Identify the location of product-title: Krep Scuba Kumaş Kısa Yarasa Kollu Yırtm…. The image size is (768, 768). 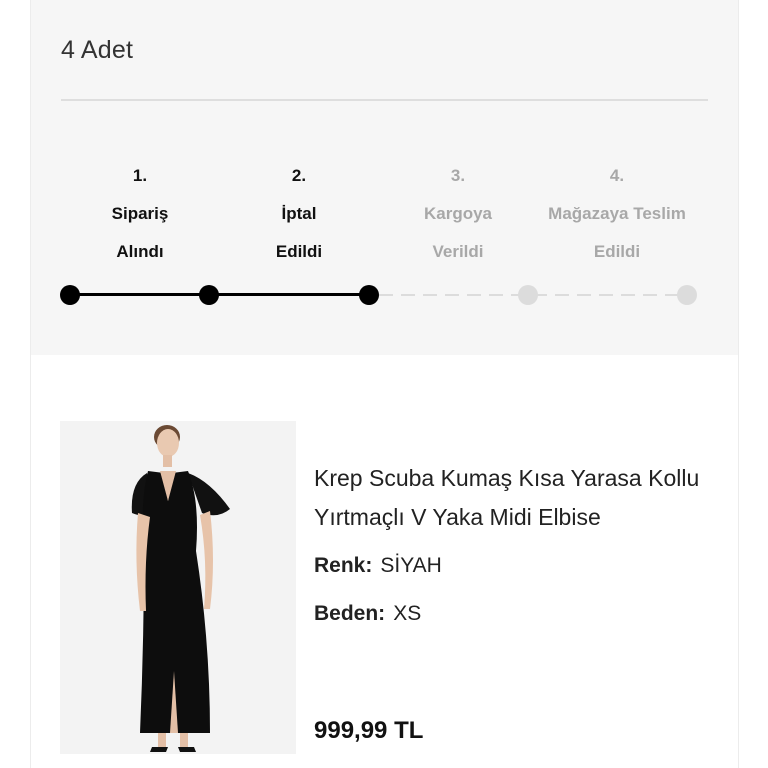
(519, 498).